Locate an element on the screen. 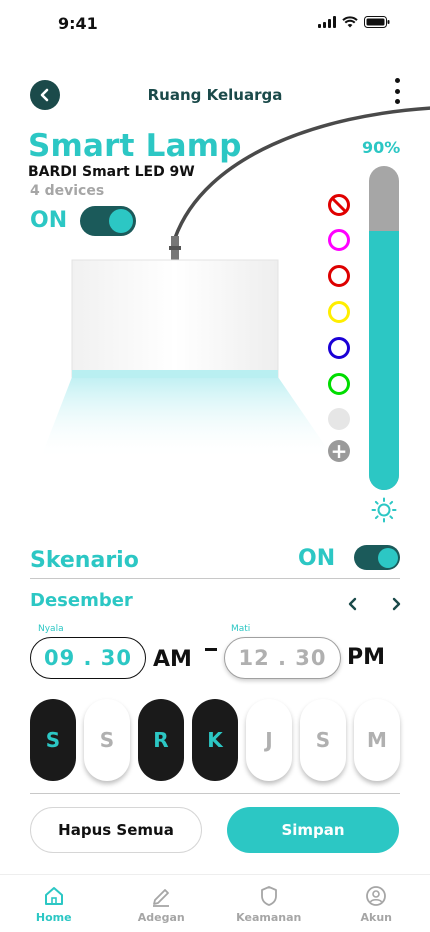 The width and height of the screenshot is (430, 932). save-button: Simpan is located at coordinates (313, 830).